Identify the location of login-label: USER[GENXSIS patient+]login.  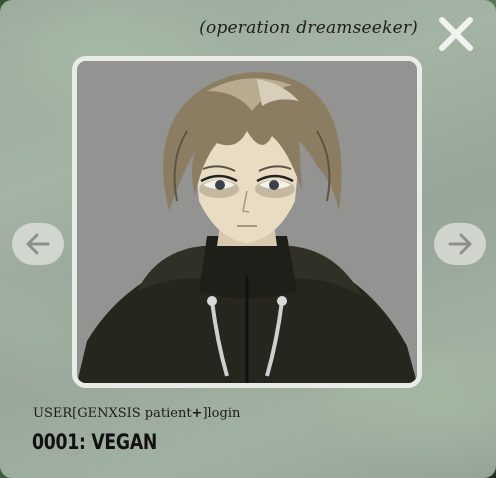
(136, 413).